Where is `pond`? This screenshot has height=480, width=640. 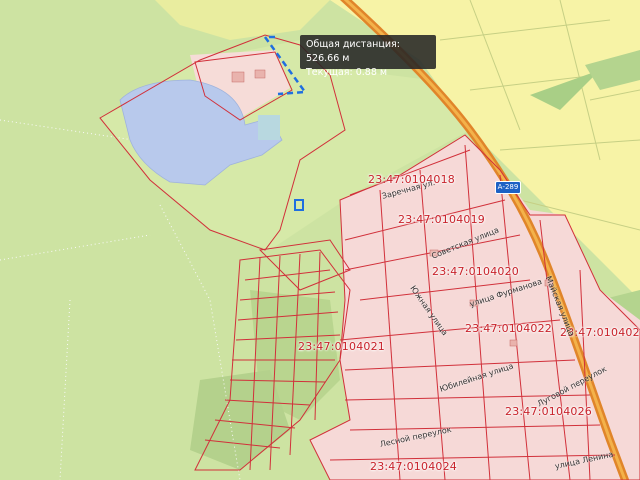
pond is located at coordinates (269, 127).